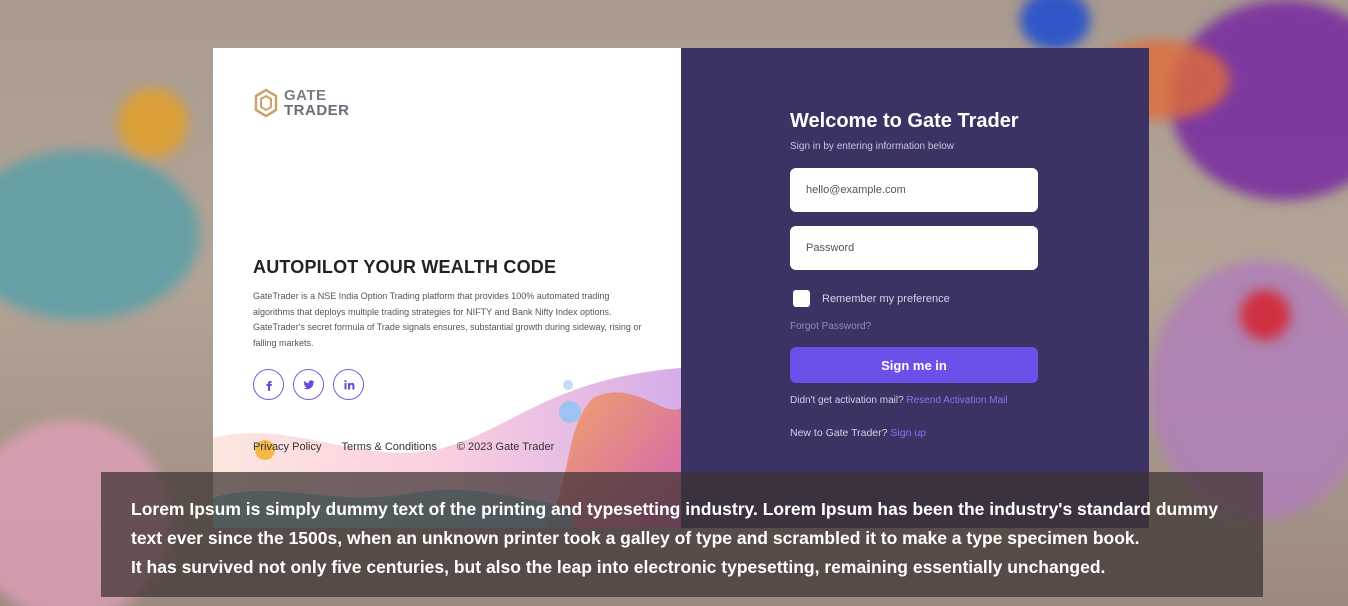  I want to click on remember-checkbox, so click(801, 298).